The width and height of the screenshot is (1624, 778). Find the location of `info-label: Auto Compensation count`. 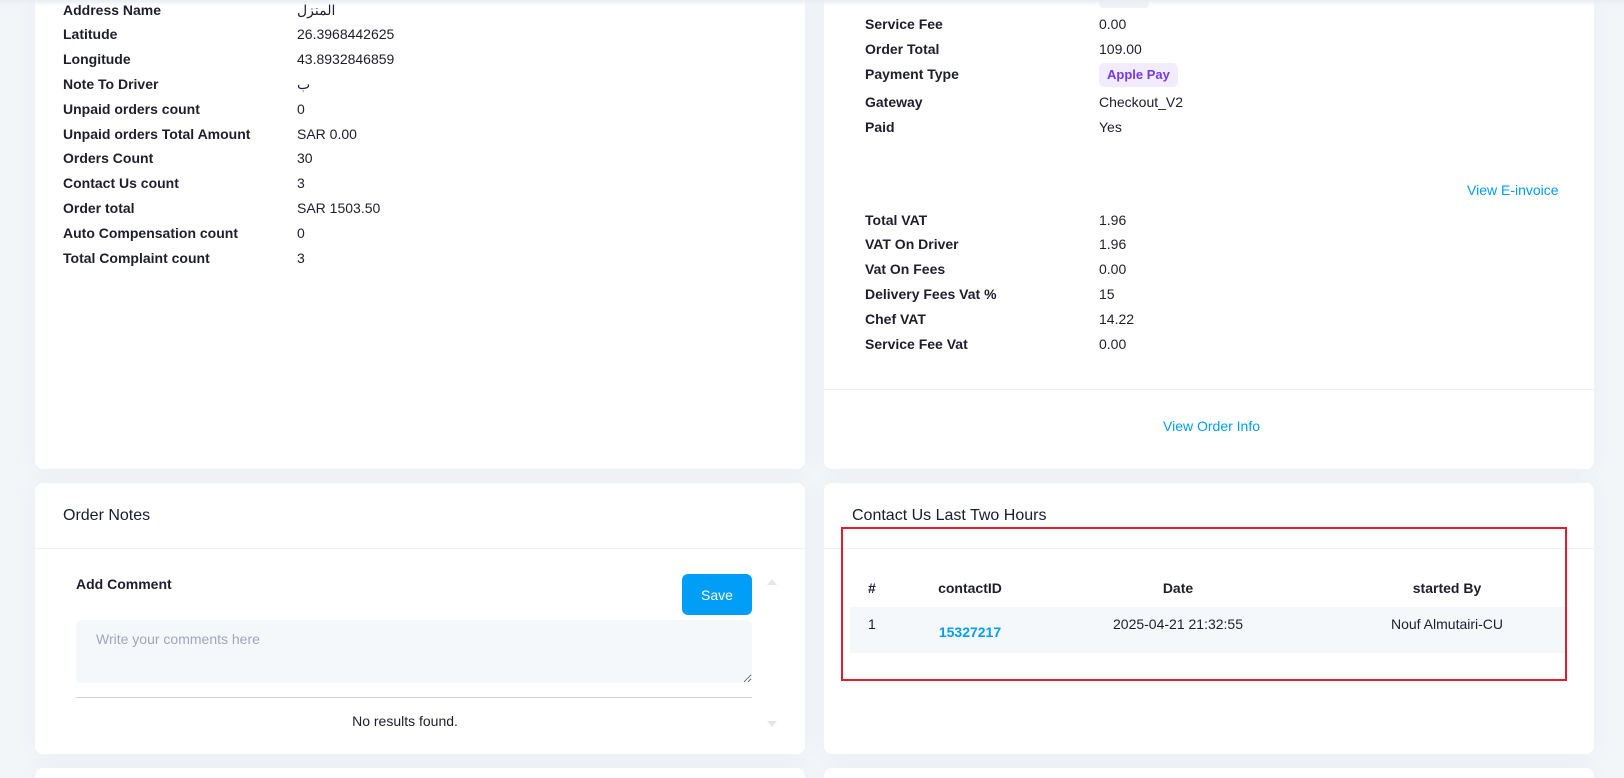

info-label: Auto Compensation count is located at coordinates (150, 233).